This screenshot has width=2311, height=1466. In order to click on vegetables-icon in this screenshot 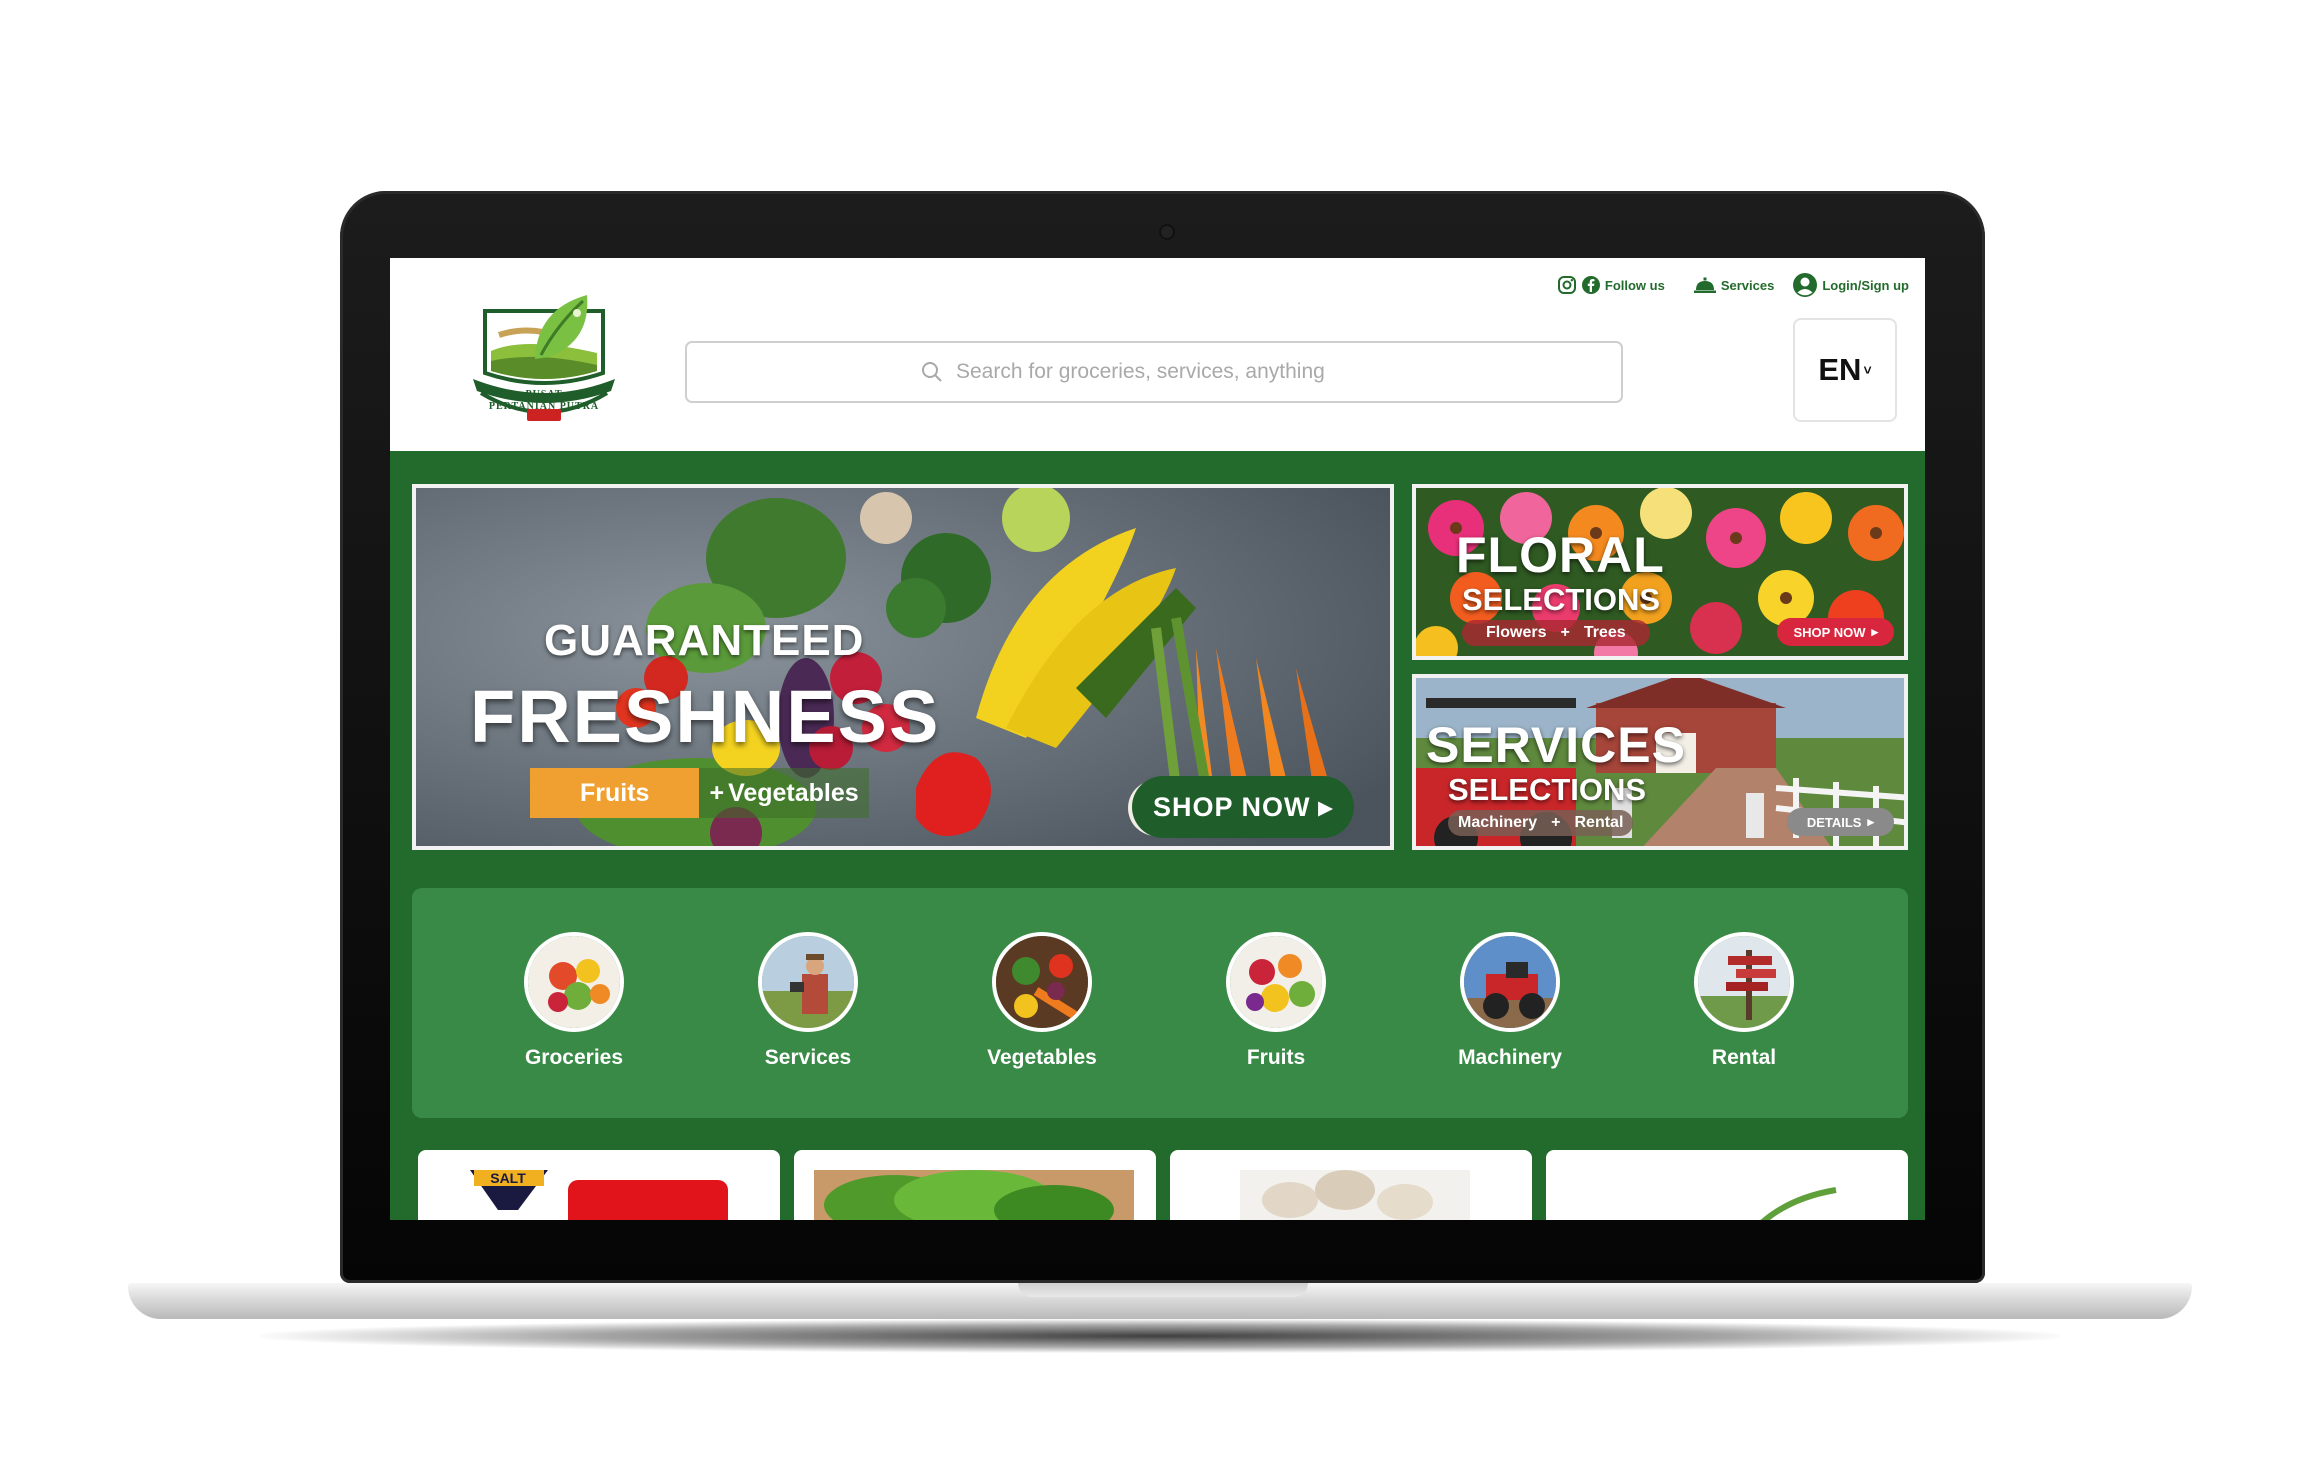, I will do `click(1042, 982)`.